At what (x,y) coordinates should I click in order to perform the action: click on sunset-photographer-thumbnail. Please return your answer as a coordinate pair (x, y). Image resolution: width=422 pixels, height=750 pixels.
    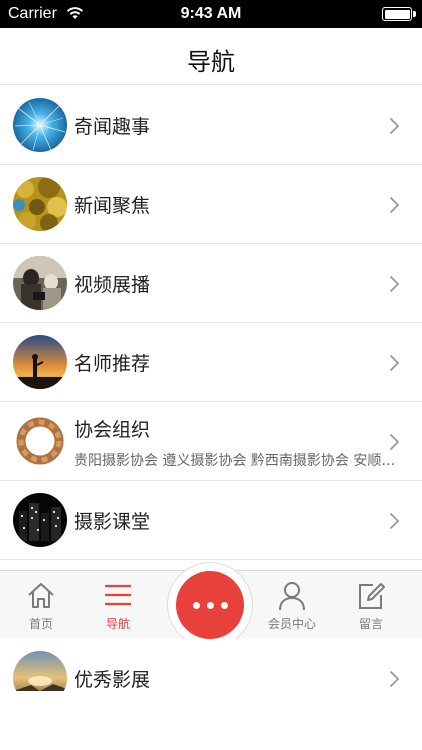
    Looking at the image, I should click on (40, 362).